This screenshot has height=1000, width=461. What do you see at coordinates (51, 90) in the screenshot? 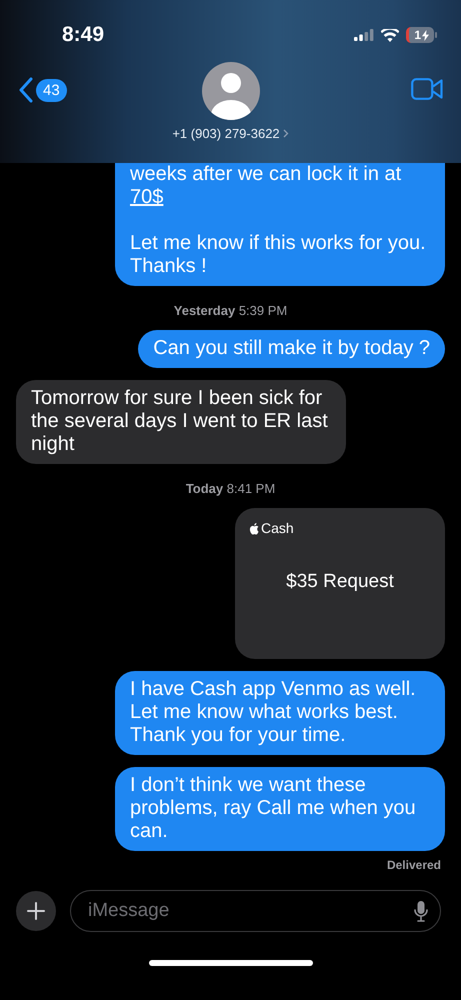
I see `unread-badge: 43` at bounding box center [51, 90].